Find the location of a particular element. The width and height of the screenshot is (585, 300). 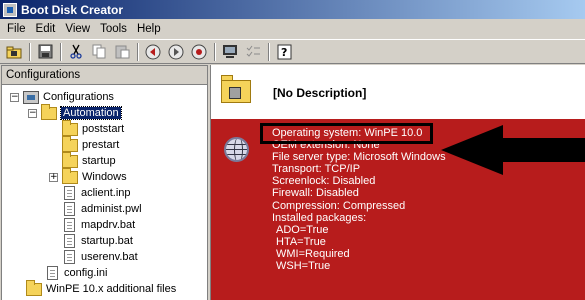

tree-node-mapdrv: mapdrv.bat is located at coordinates (98, 225).